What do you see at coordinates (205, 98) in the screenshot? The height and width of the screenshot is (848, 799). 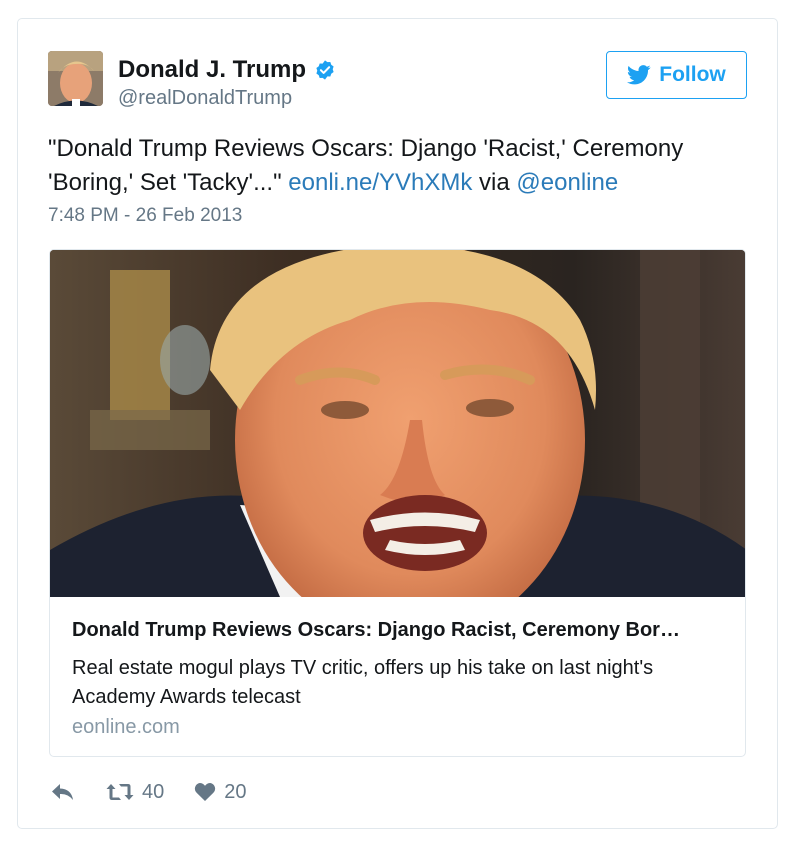 I see `author-handle: @realDonaldTrump` at bounding box center [205, 98].